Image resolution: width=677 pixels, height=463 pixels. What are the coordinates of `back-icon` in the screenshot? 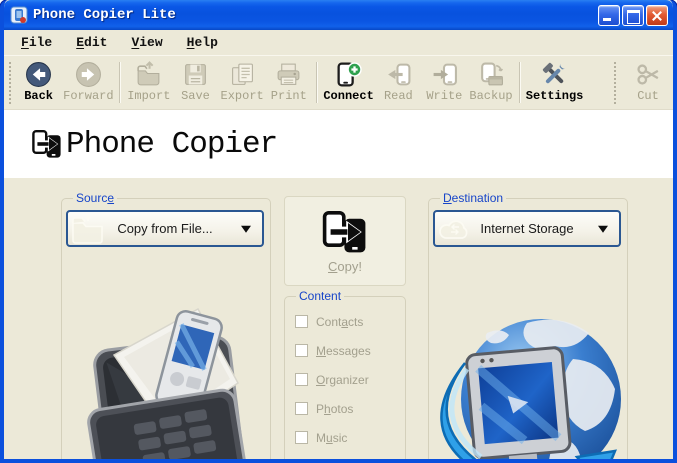 It's located at (38, 74).